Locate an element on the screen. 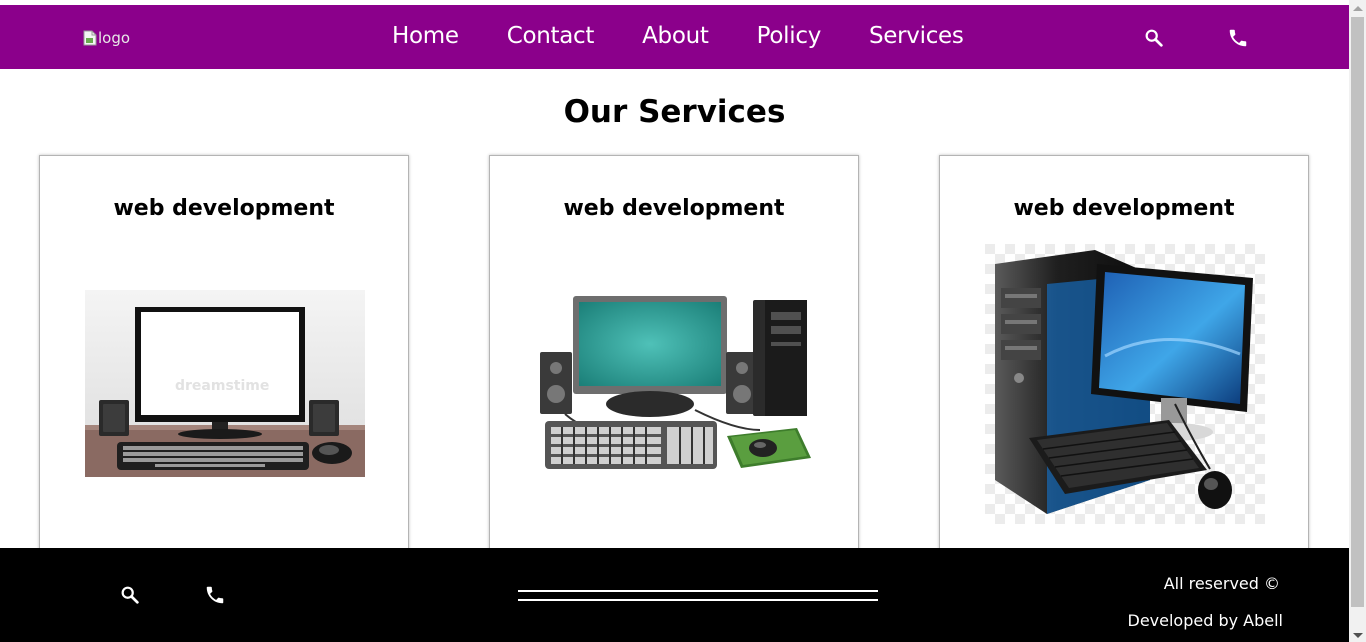 This screenshot has height=642, width=1366. nav-about: About is located at coordinates (675, 36).